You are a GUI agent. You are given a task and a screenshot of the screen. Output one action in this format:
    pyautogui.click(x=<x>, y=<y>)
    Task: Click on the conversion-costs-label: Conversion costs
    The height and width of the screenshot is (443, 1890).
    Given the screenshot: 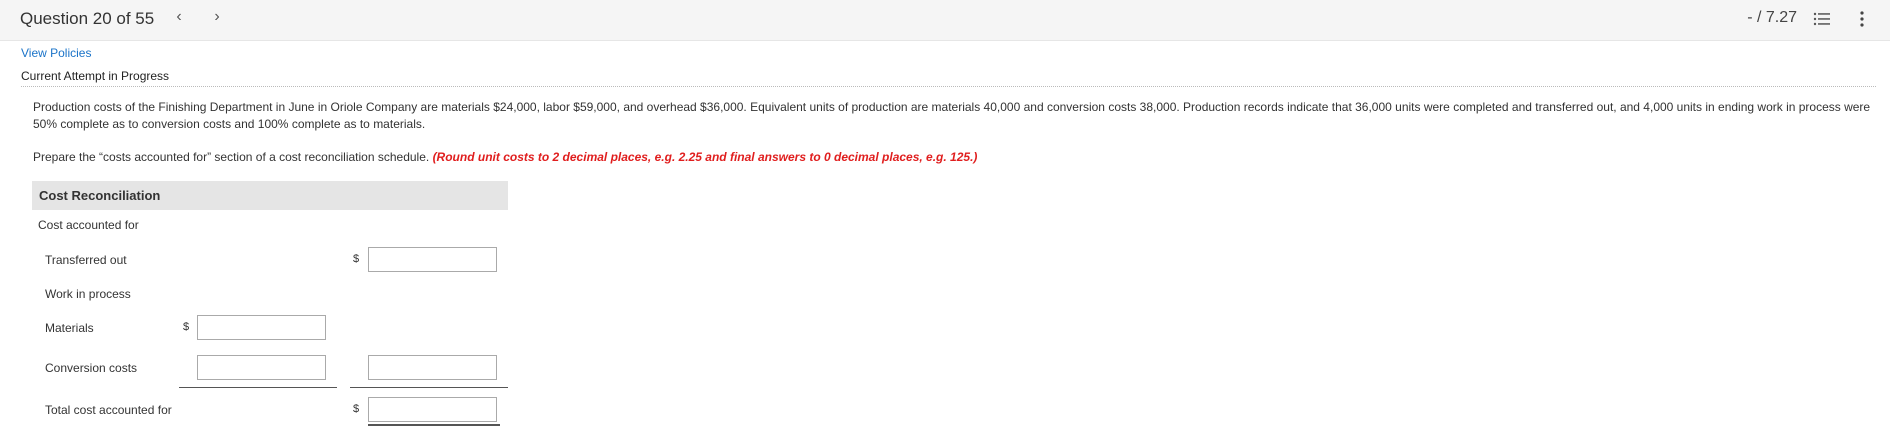 What is the action you would take?
    pyautogui.click(x=91, y=368)
    